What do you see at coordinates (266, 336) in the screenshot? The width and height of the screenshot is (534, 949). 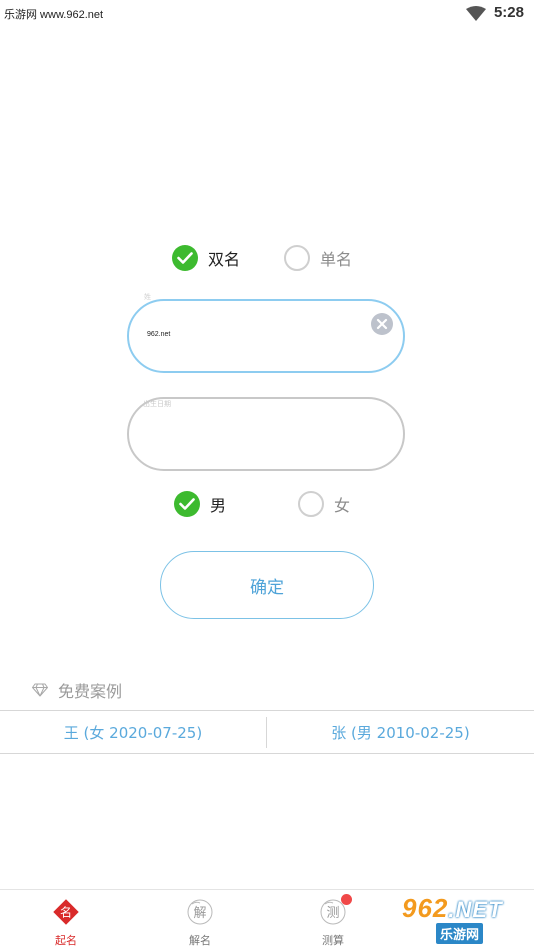 I see `surname-input: 962.net` at bounding box center [266, 336].